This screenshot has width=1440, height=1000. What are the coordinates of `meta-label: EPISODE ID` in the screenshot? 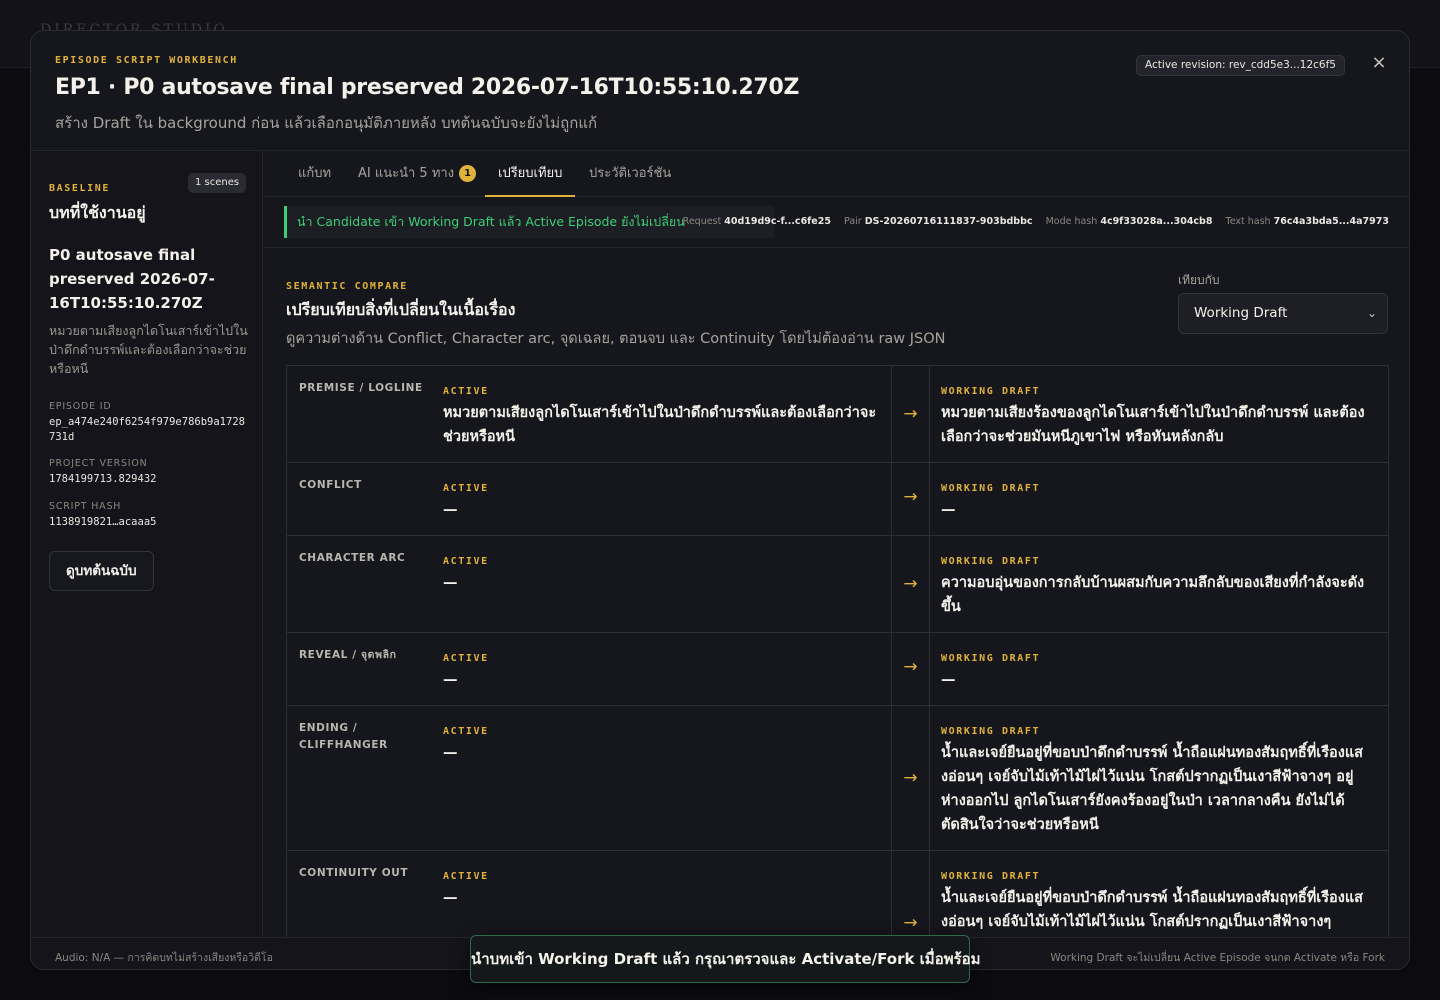 It's located at (80, 406).